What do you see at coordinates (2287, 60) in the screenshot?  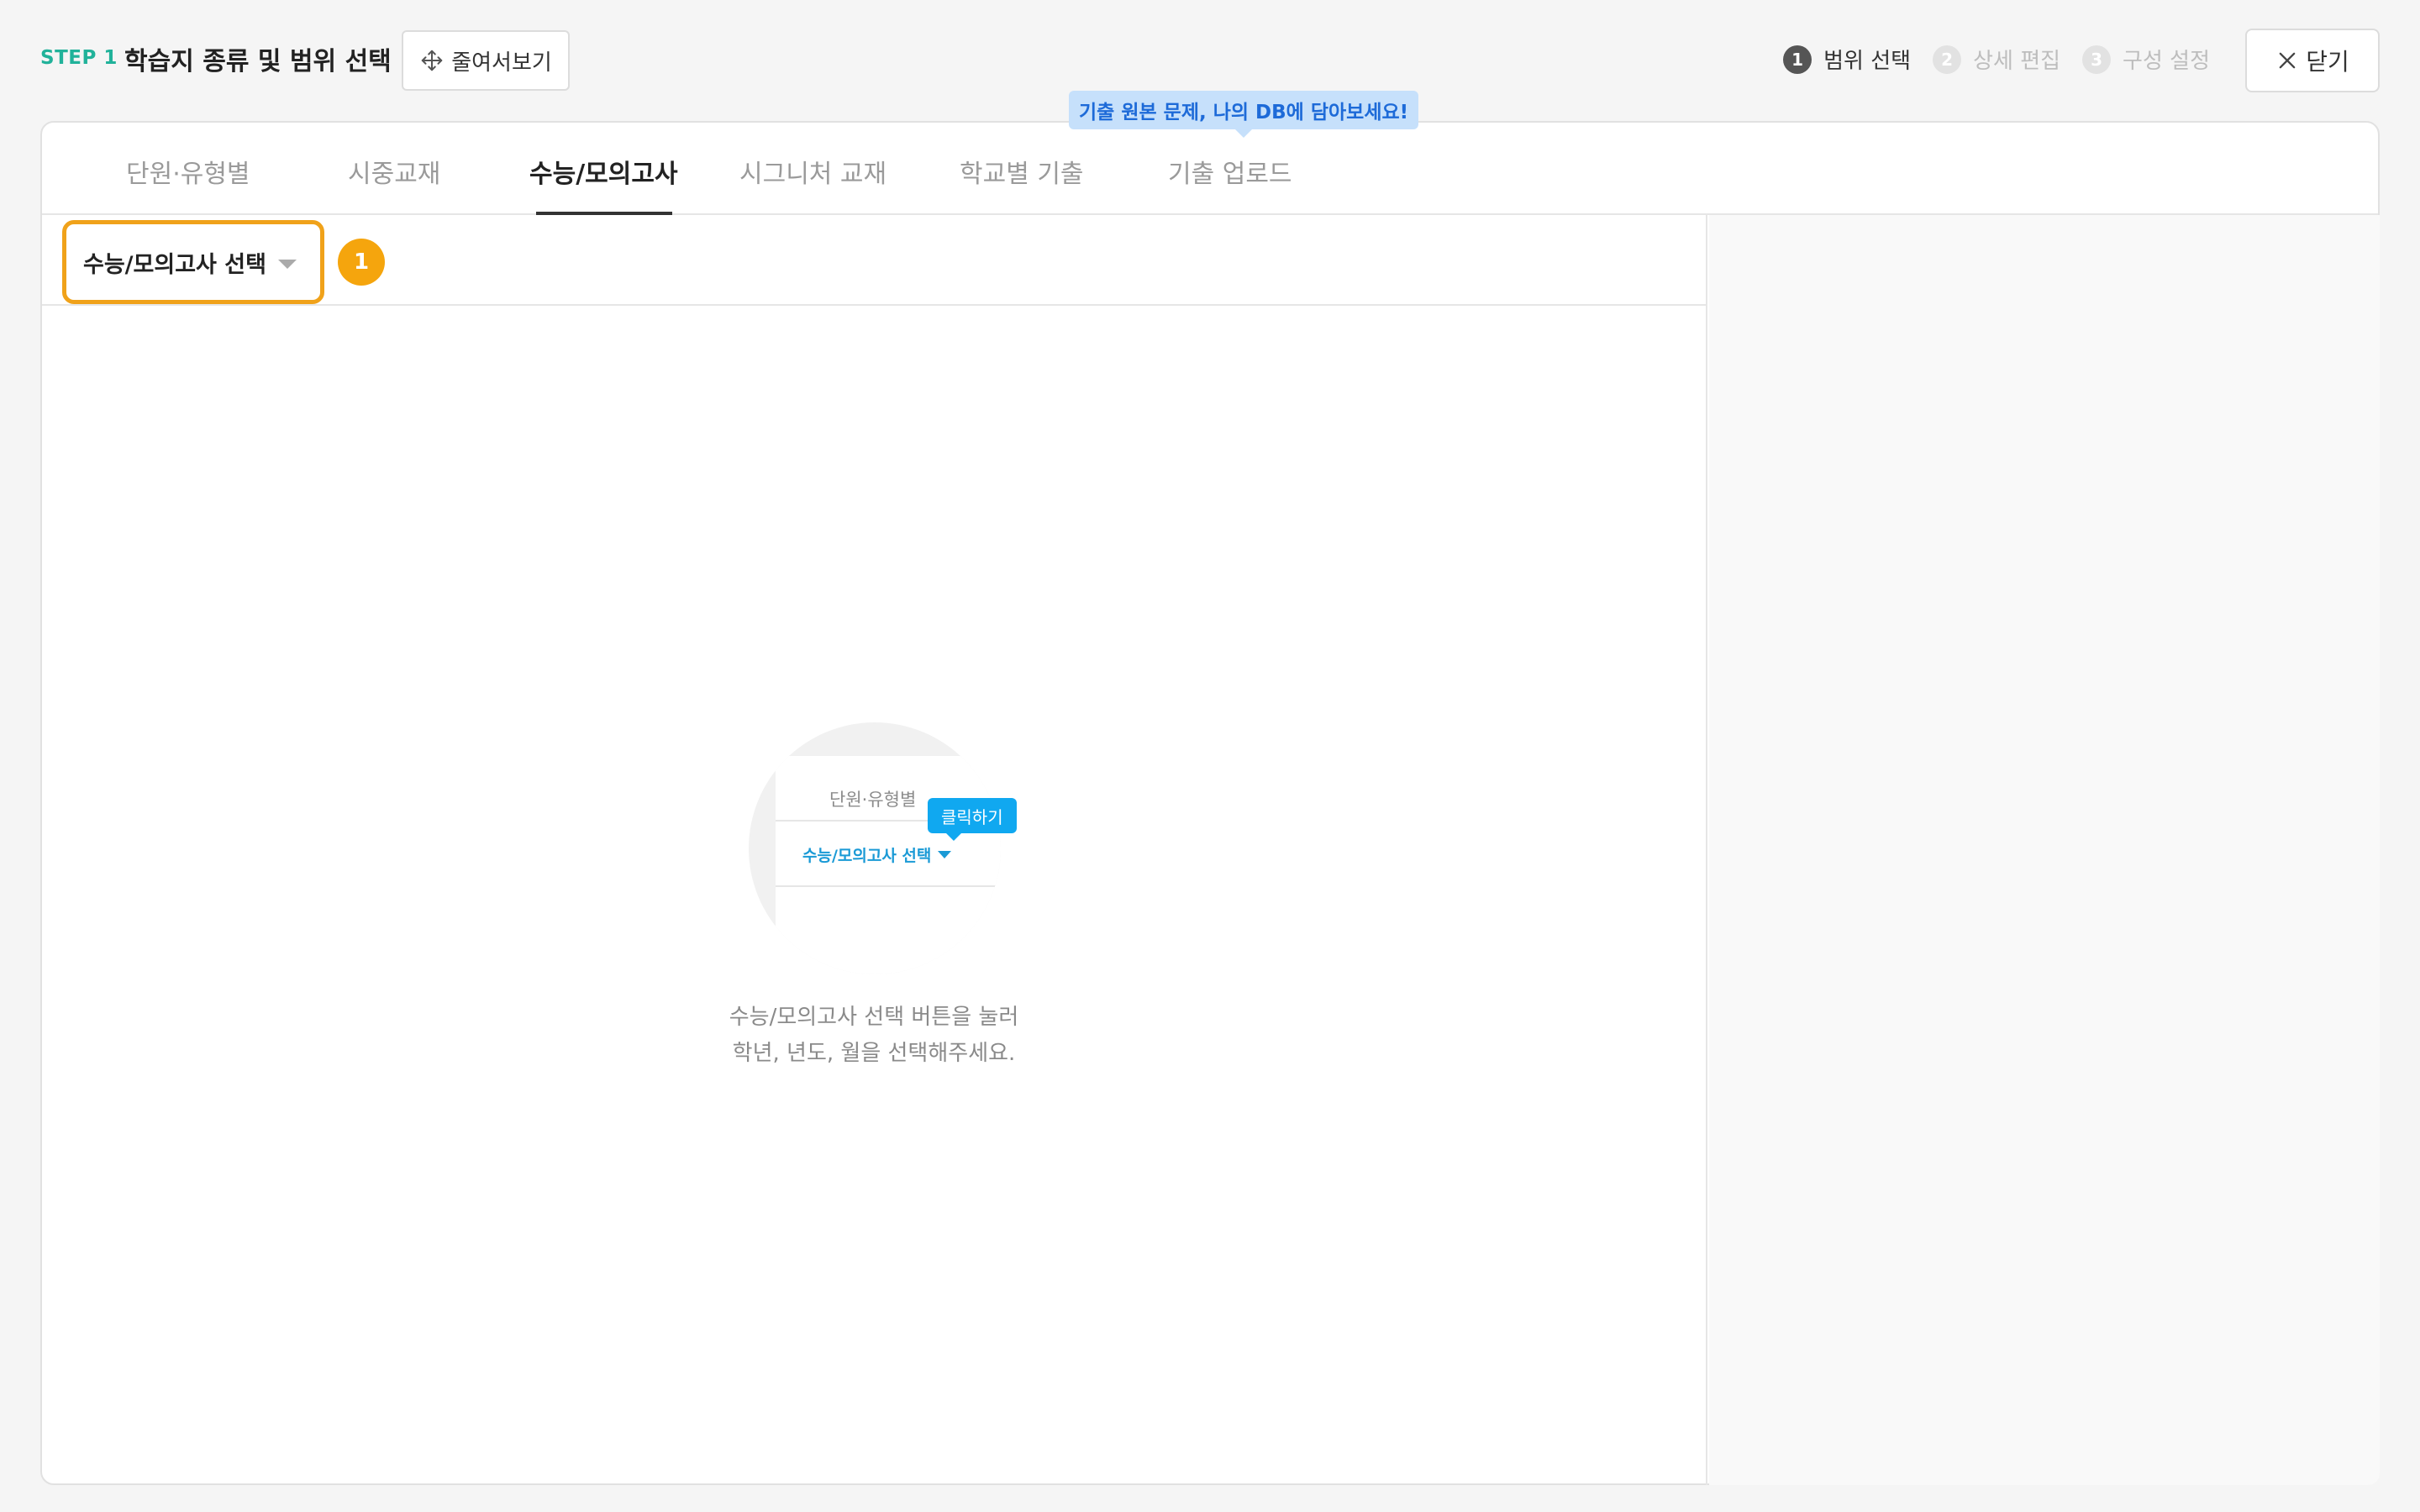 I see `close-icon` at bounding box center [2287, 60].